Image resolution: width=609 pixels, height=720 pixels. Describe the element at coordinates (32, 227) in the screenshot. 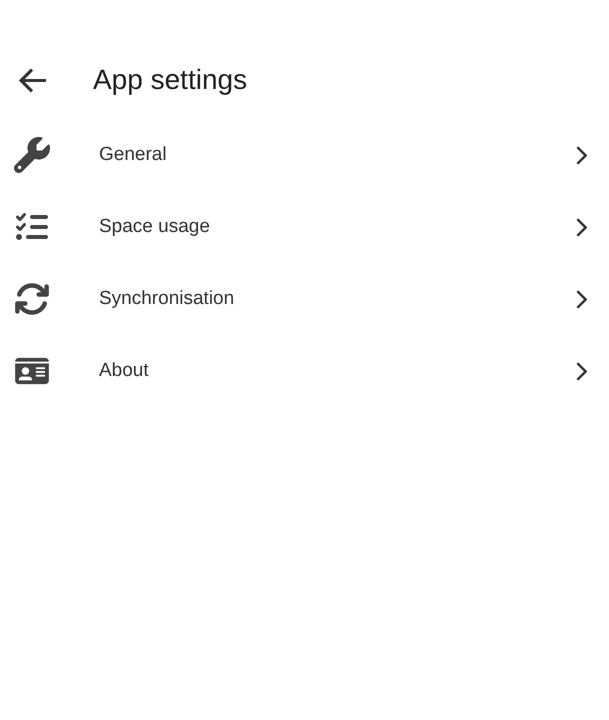

I see `checklist-icon` at that location.